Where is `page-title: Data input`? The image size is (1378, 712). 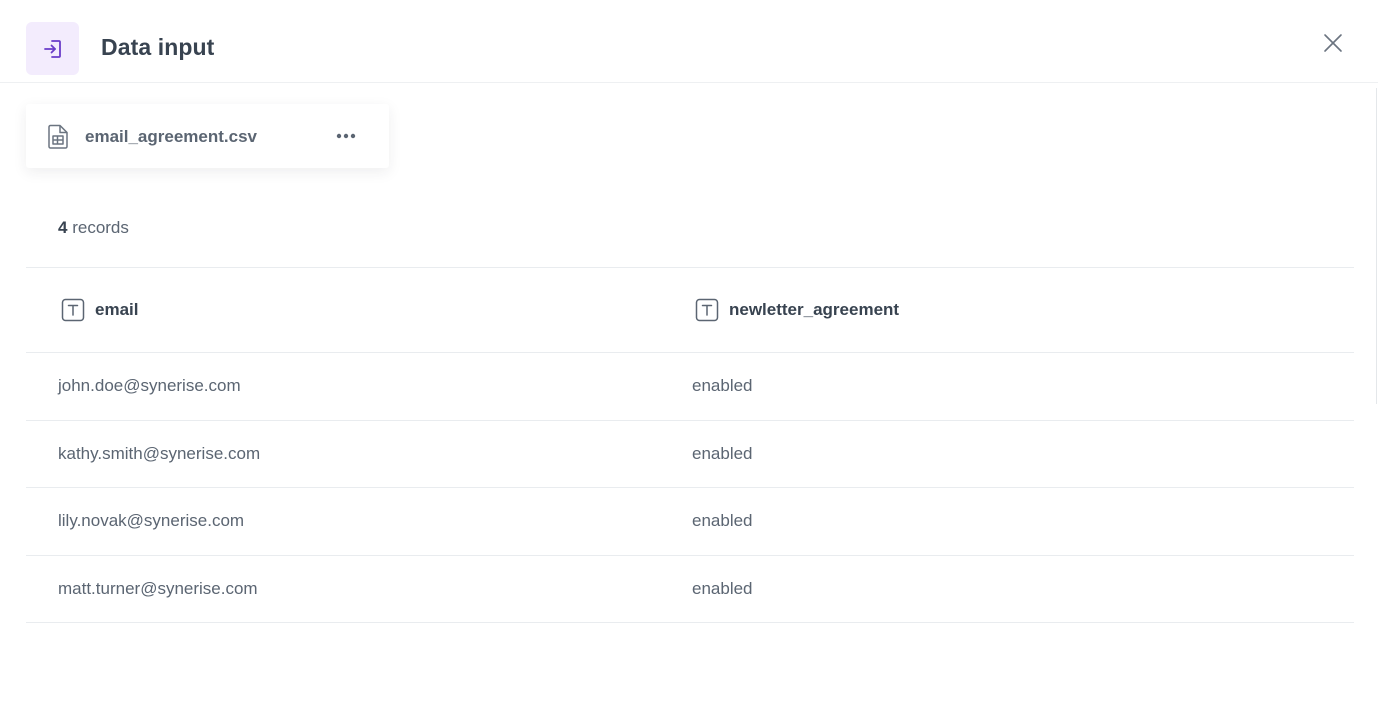 page-title: Data input is located at coordinates (158, 47).